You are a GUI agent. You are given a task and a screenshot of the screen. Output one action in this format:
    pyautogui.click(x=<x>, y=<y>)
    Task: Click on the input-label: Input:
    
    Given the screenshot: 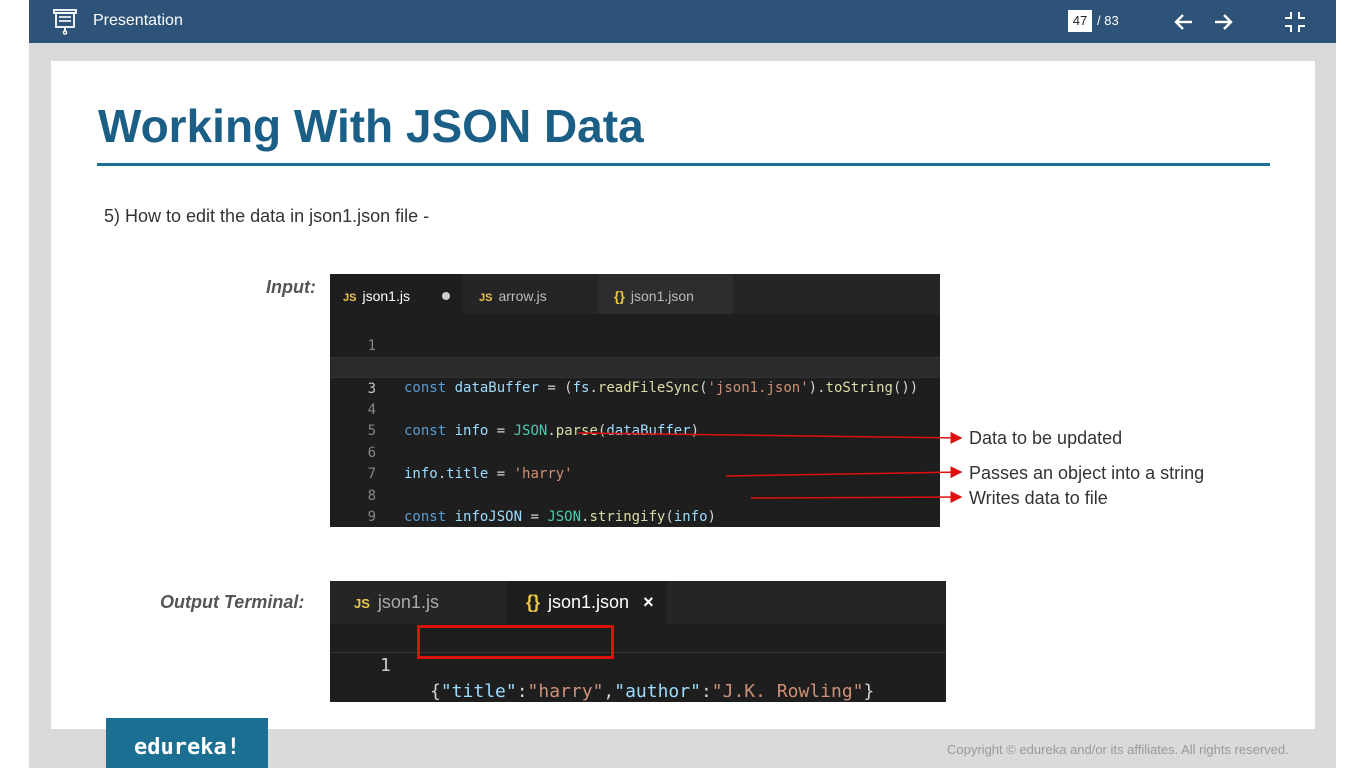 What is the action you would take?
    pyautogui.click(x=291, y=287)
    